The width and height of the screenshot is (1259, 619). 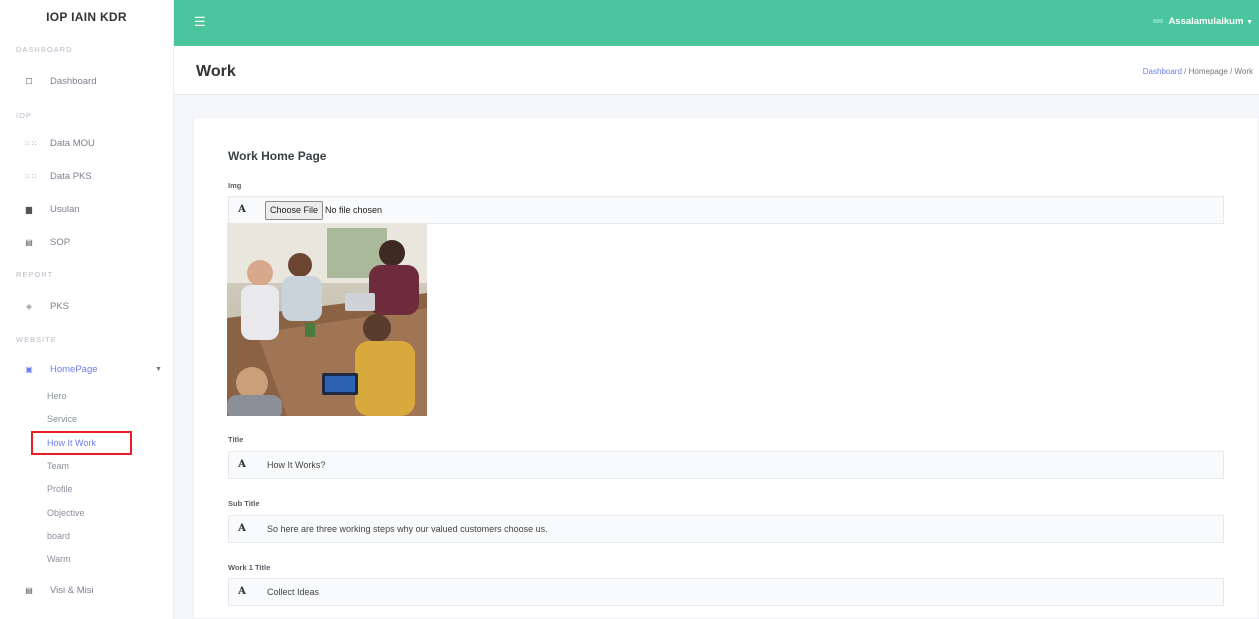 What do you see at coordinates (716, 70) in the screenshot?
I see `page-header: Work Dashboard / Homepage / Work` at bounding box center [716, 70].